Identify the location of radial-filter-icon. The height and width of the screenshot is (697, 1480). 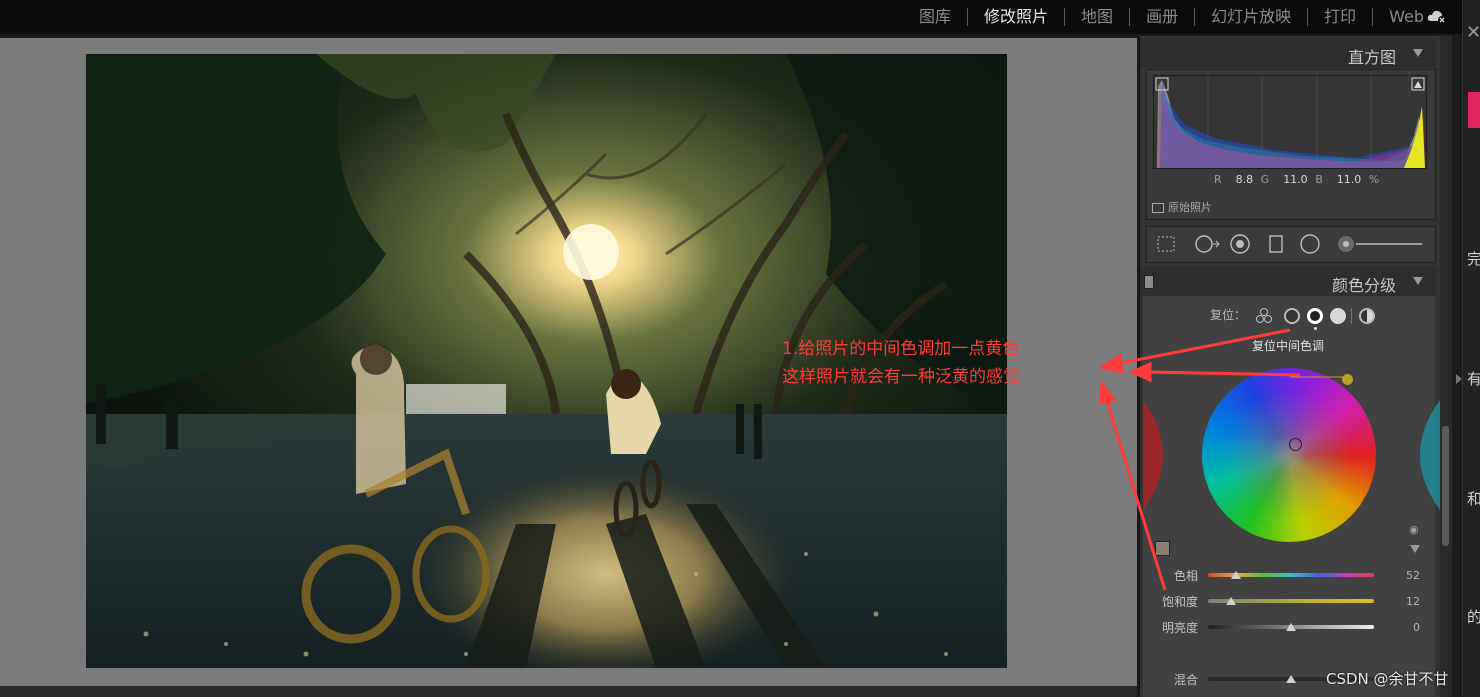
(1310, 244).